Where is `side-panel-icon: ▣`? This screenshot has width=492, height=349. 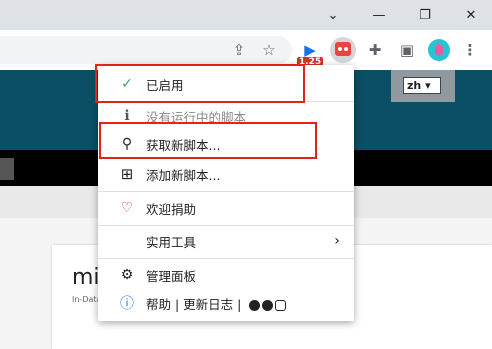
side-panel-icon: ▣ is located at coordinates (407, 50).